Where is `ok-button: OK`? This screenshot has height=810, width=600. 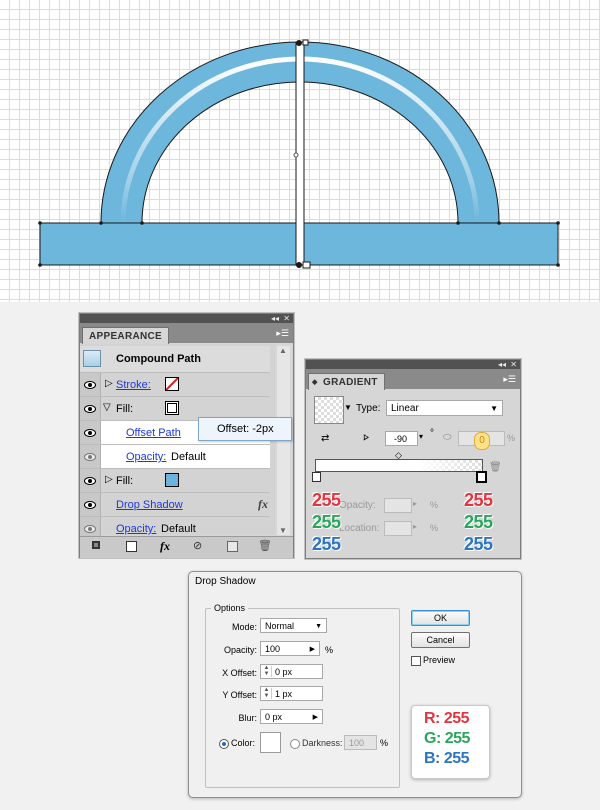 ok-button: OK is located at coordinates (440, 618).